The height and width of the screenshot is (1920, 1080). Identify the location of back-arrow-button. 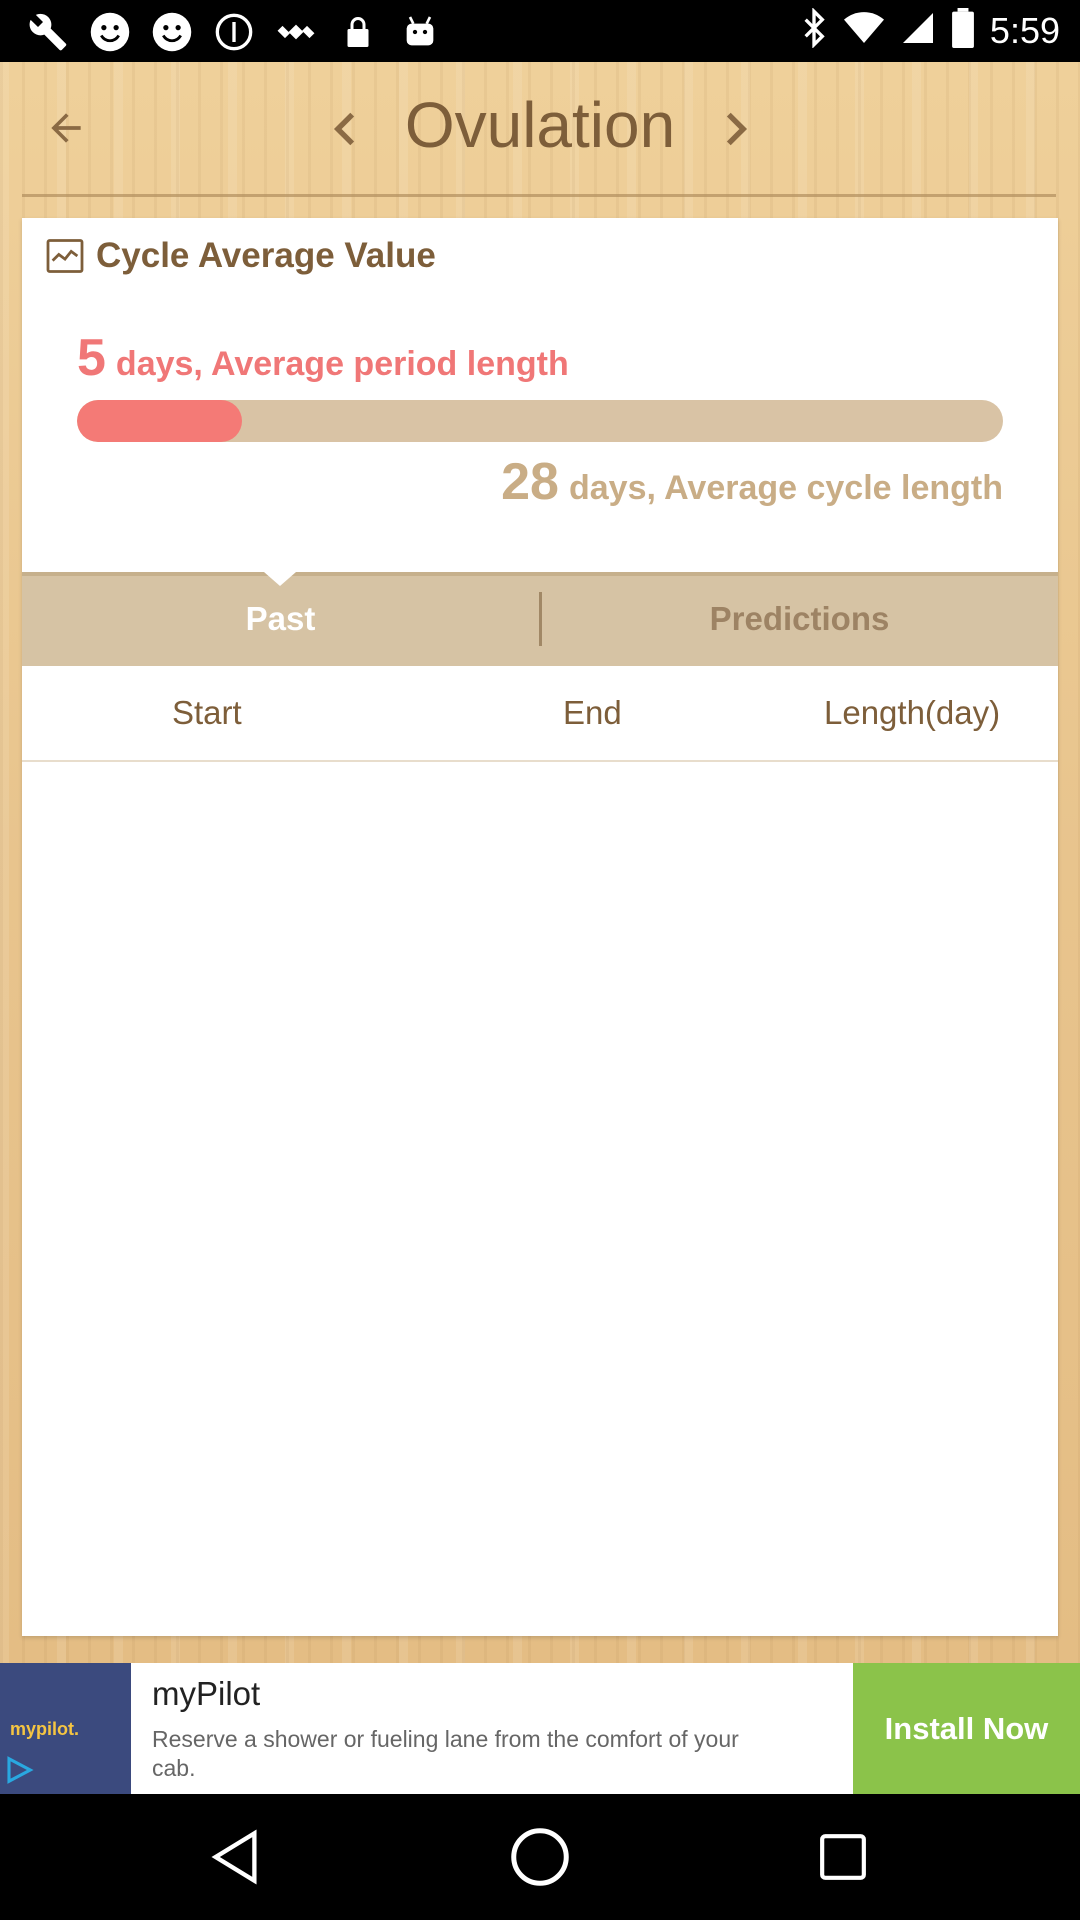
(66, 128).